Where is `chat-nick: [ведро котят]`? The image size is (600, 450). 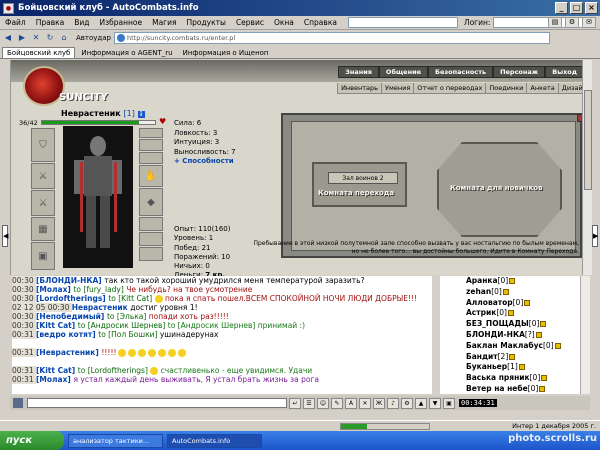
chat-nick: [ведро котят] is located at coordinates (67, 334).